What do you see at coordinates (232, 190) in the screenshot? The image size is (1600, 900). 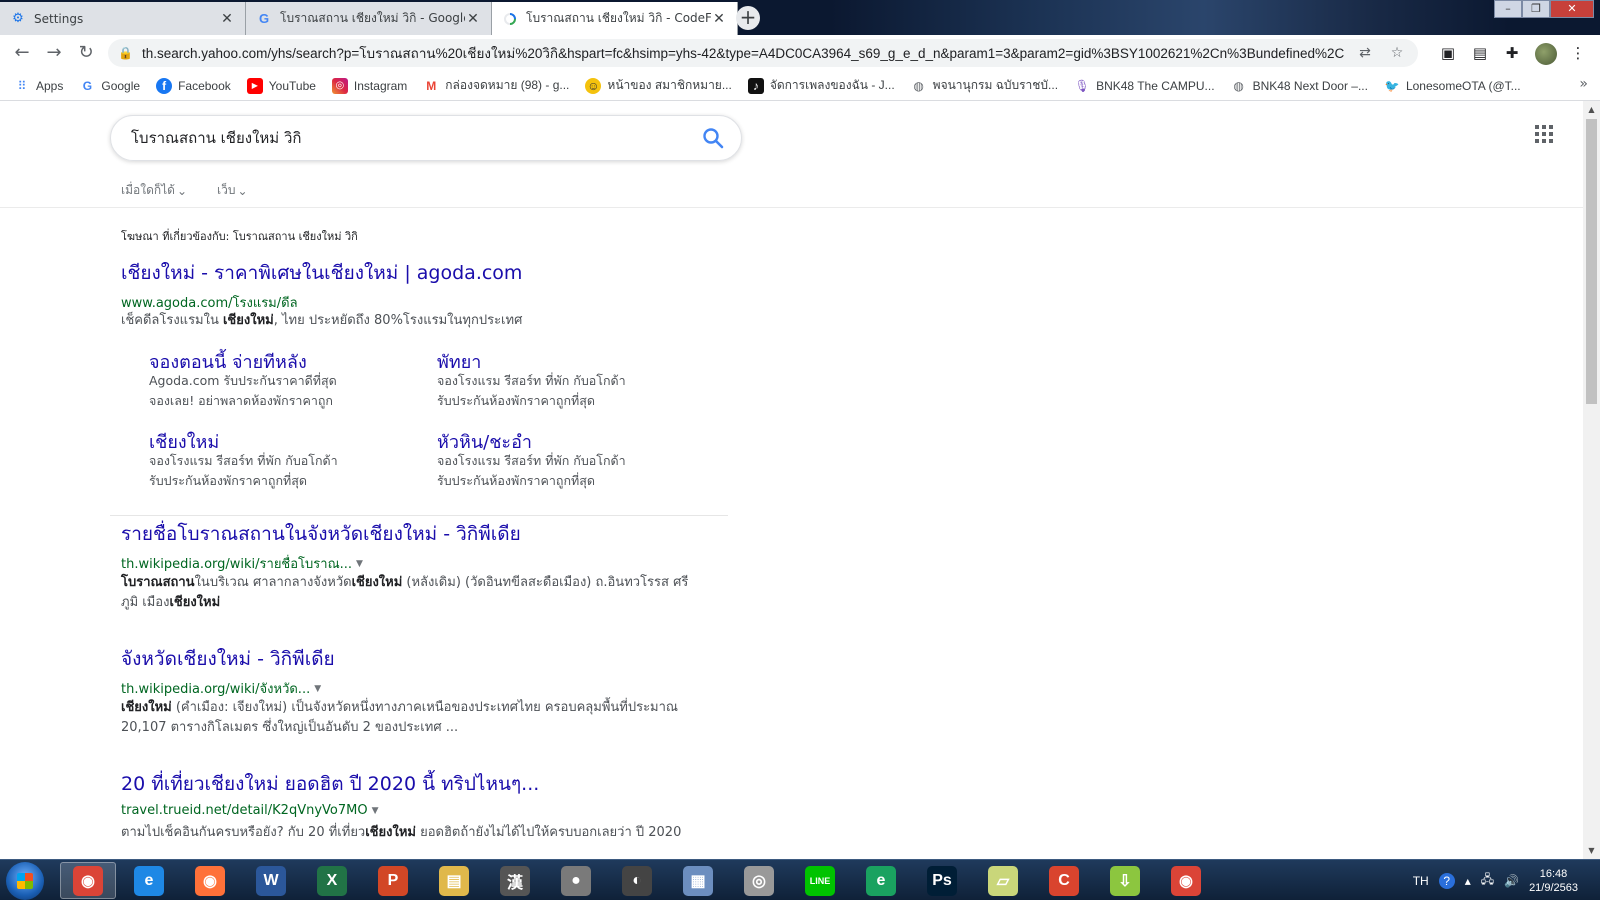 I see `filter-type: เว็บ ⌄` at bounding box center [232, 190].